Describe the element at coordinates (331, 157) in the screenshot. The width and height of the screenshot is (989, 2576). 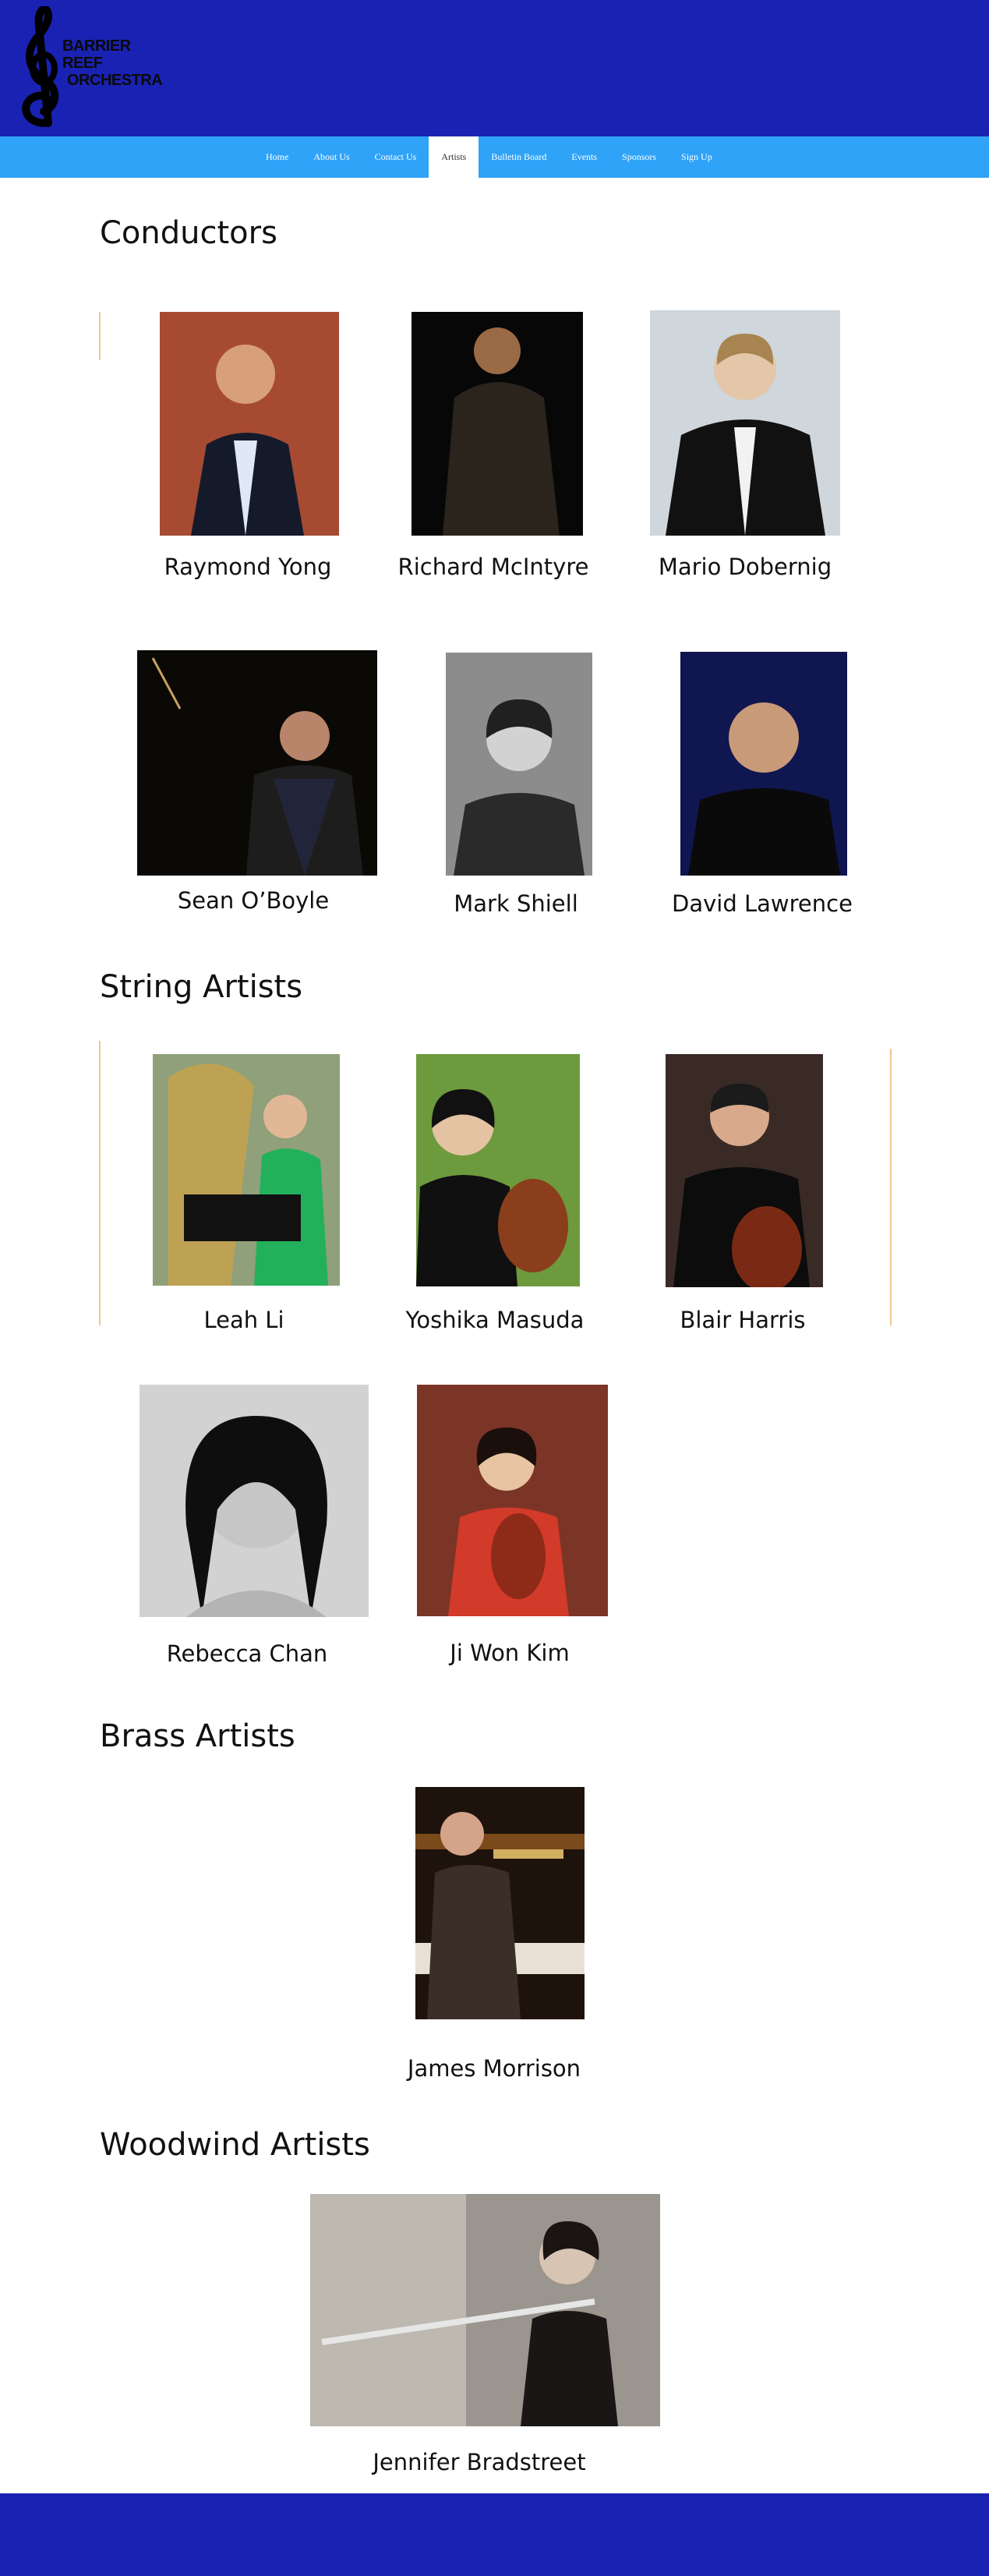
I see `nav-item-about-us: About Us` at that location.